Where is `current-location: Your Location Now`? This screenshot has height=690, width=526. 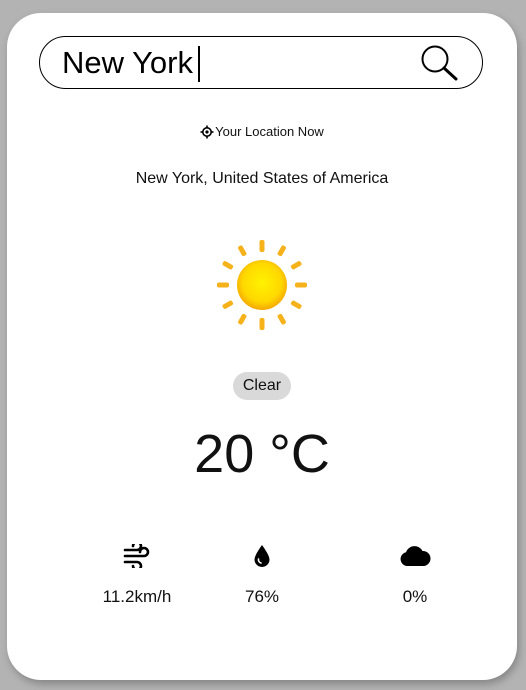
current-location: Your Location Now is located at coordinates (262, 131).